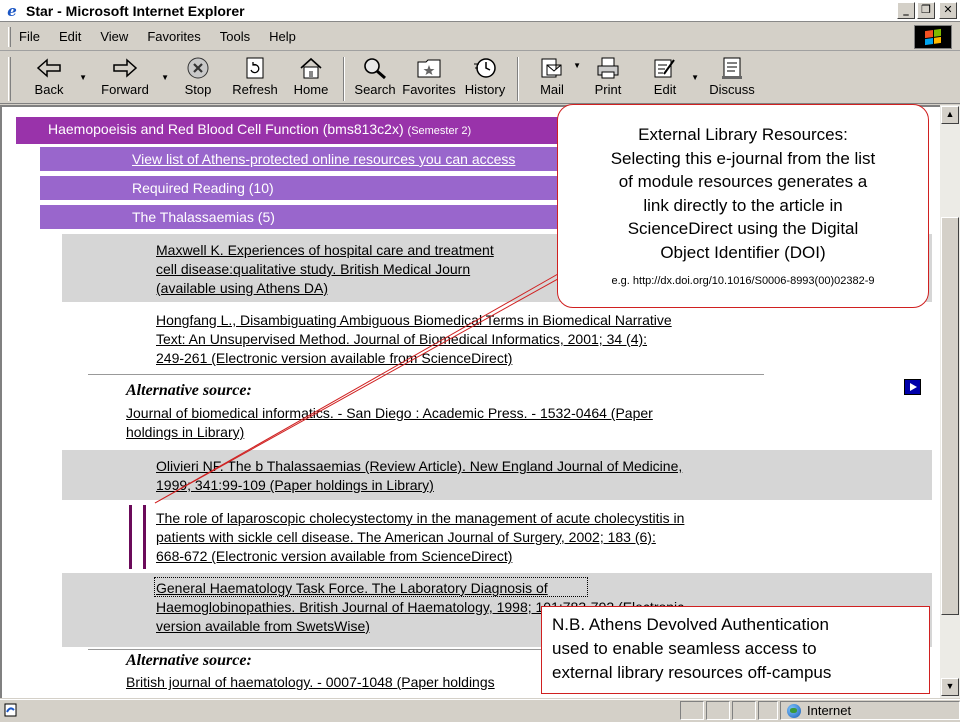 This screenshot has height=722, width=960. I want to click on back-button: Back ▼, so click(53, 78).